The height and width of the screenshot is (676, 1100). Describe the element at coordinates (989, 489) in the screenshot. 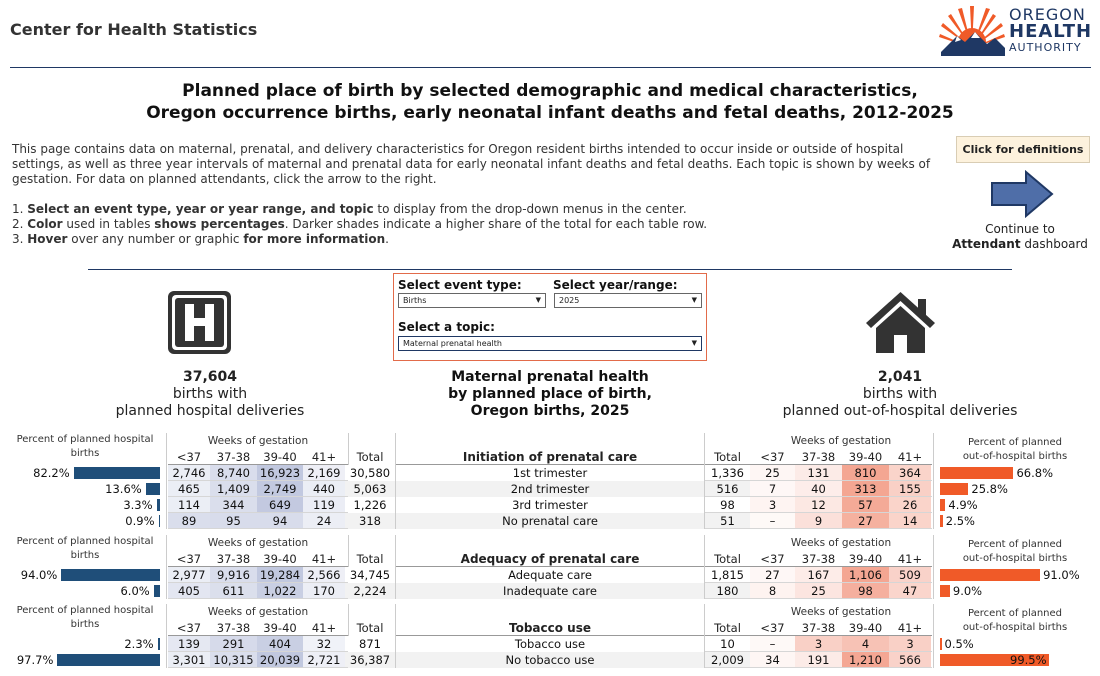

I see `home-pct: 25.8%` at that location.